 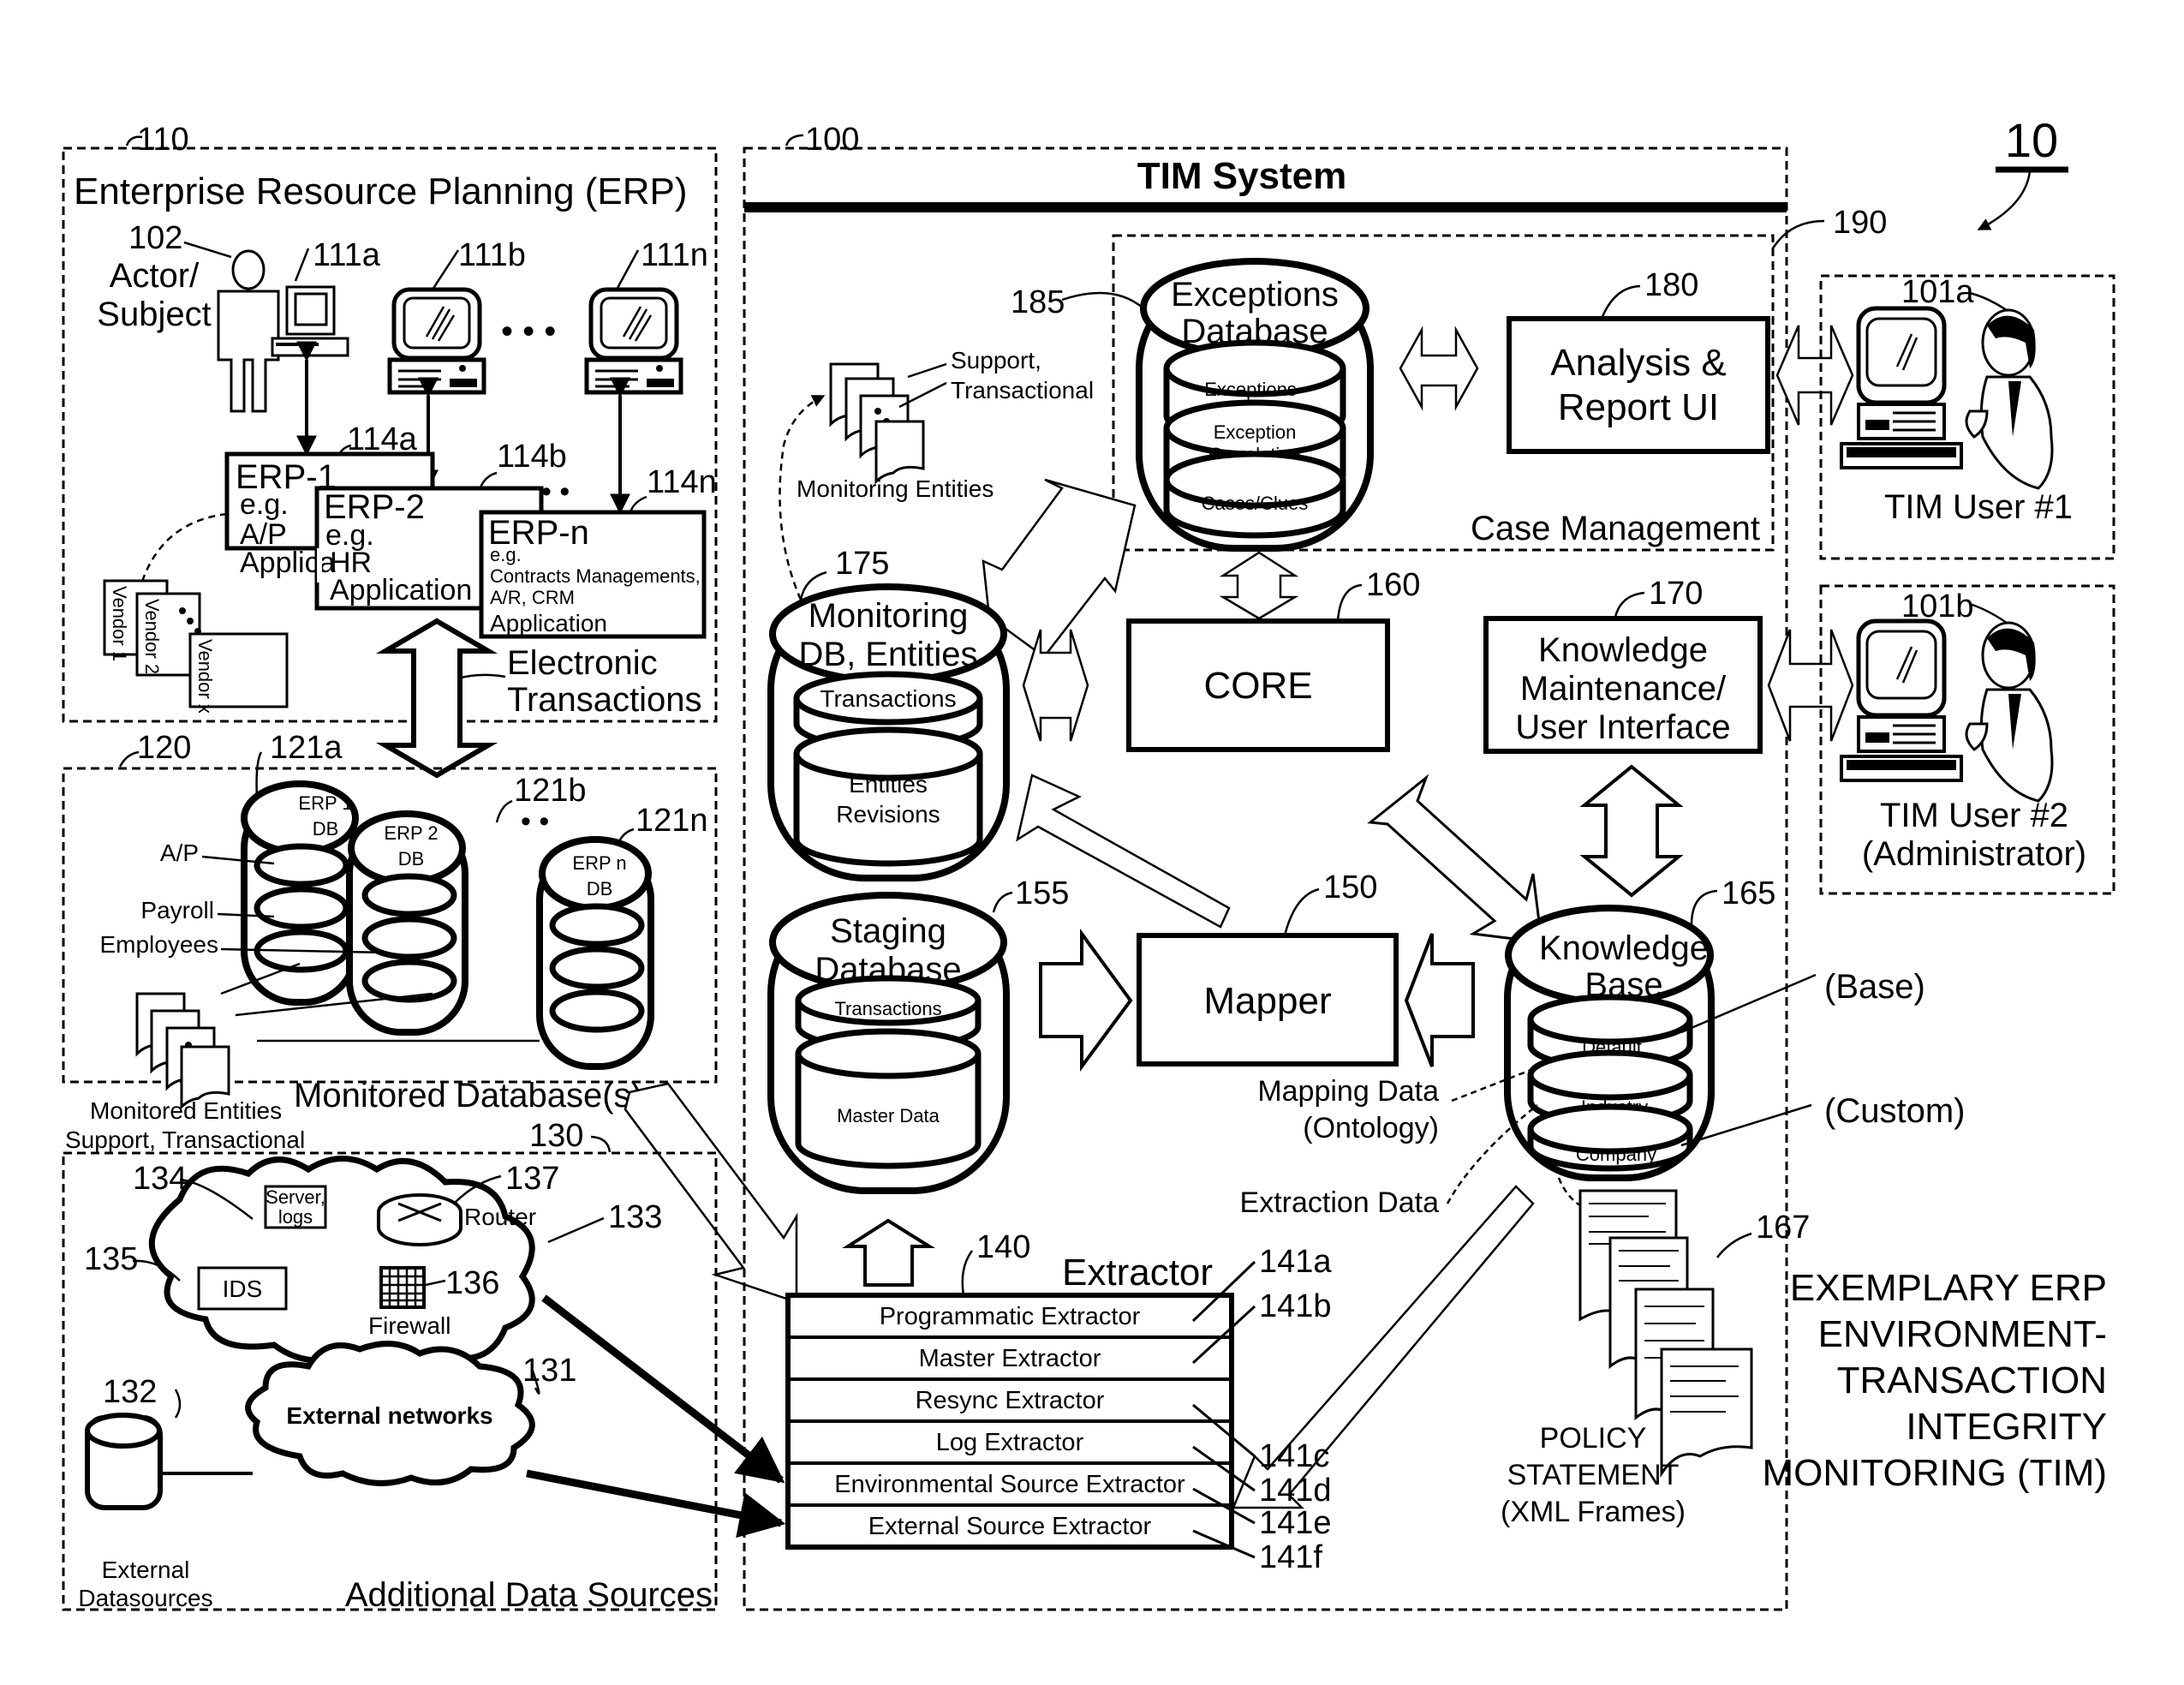 I want to click on svg-text: 111a, so click(x=347, y=255).